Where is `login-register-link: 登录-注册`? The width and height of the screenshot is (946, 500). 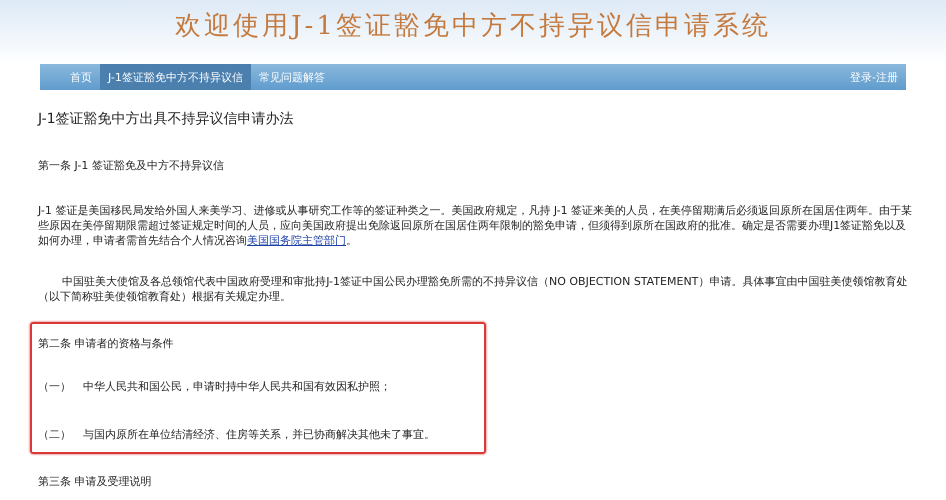
login-register-link: 登录-注册 is located at coordinates (874, 77).